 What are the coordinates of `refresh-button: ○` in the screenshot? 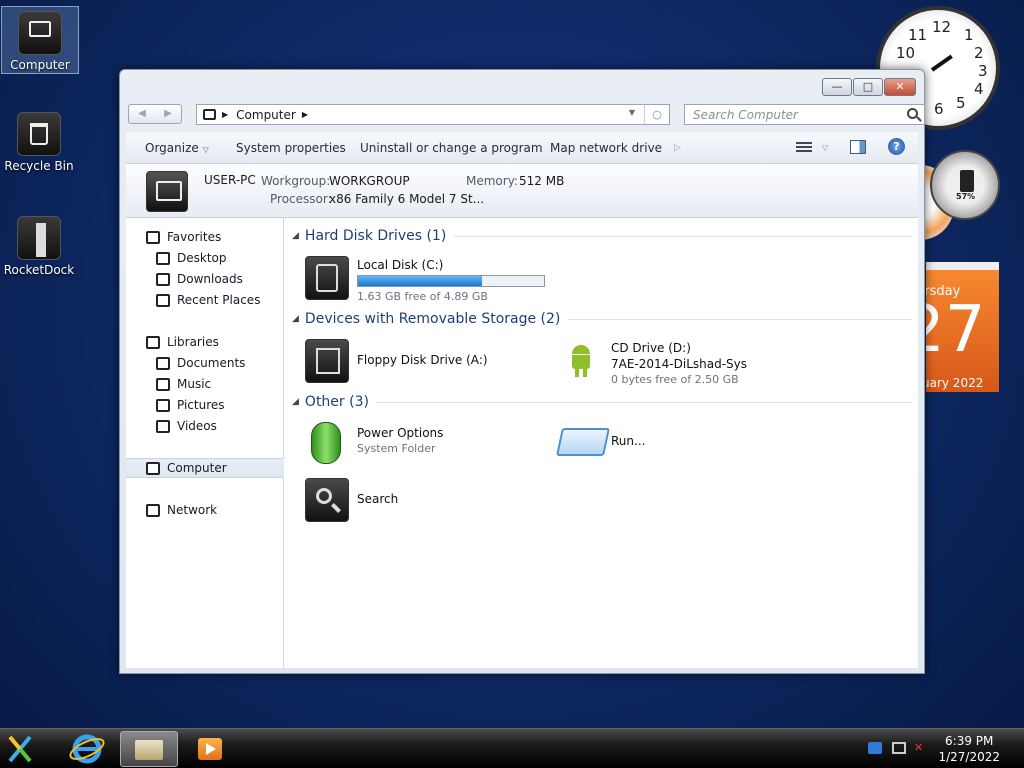 It's located at (657, 114).